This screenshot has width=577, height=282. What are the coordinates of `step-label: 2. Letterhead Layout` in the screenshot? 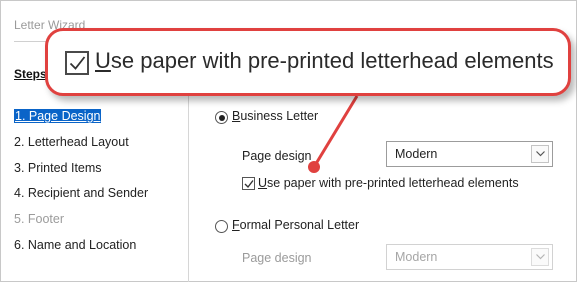 It's located at (71, 141).